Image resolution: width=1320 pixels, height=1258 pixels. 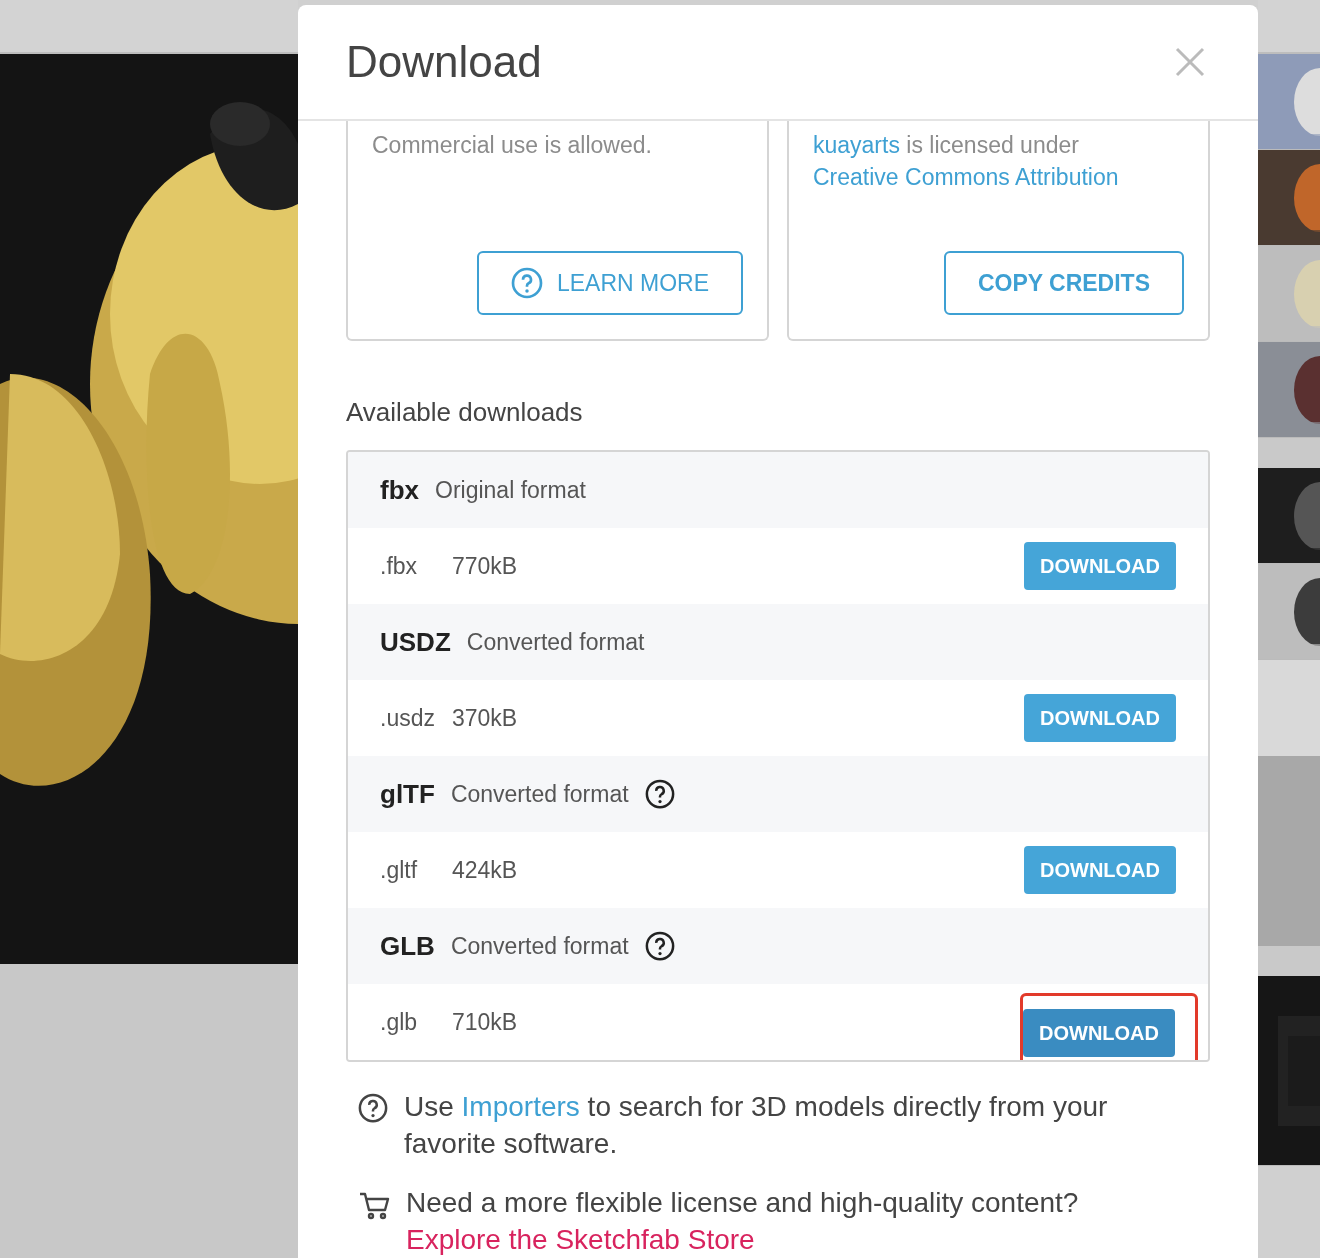 What do you see at coordinates (966, 161) in the screenshot?
I see `credits-text: kuayarts is licensed under Creative Commons Attribution` at bounding box center [966, 161].